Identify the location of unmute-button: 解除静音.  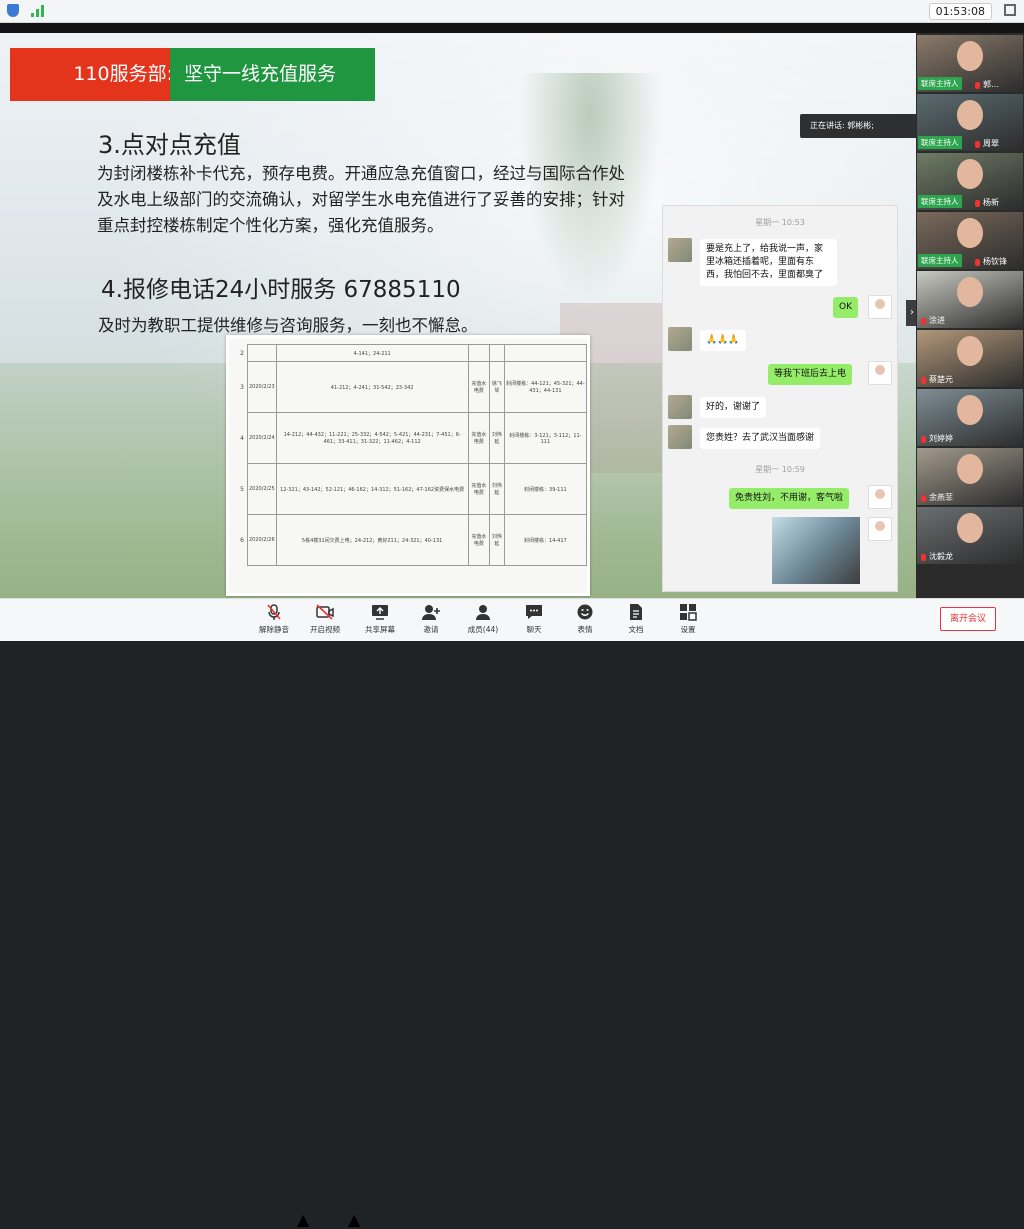
(274, 619).